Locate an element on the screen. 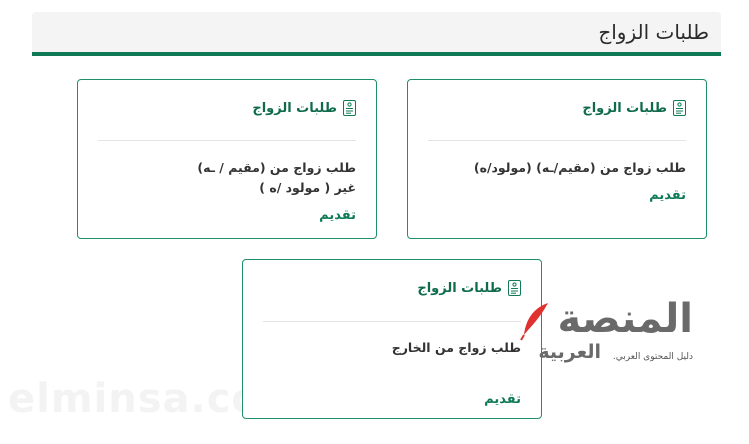  marriage-request-card-abroad: طلبات الزواج طلب زواج من الخارج تقديم is located at coordinates (392, 339).